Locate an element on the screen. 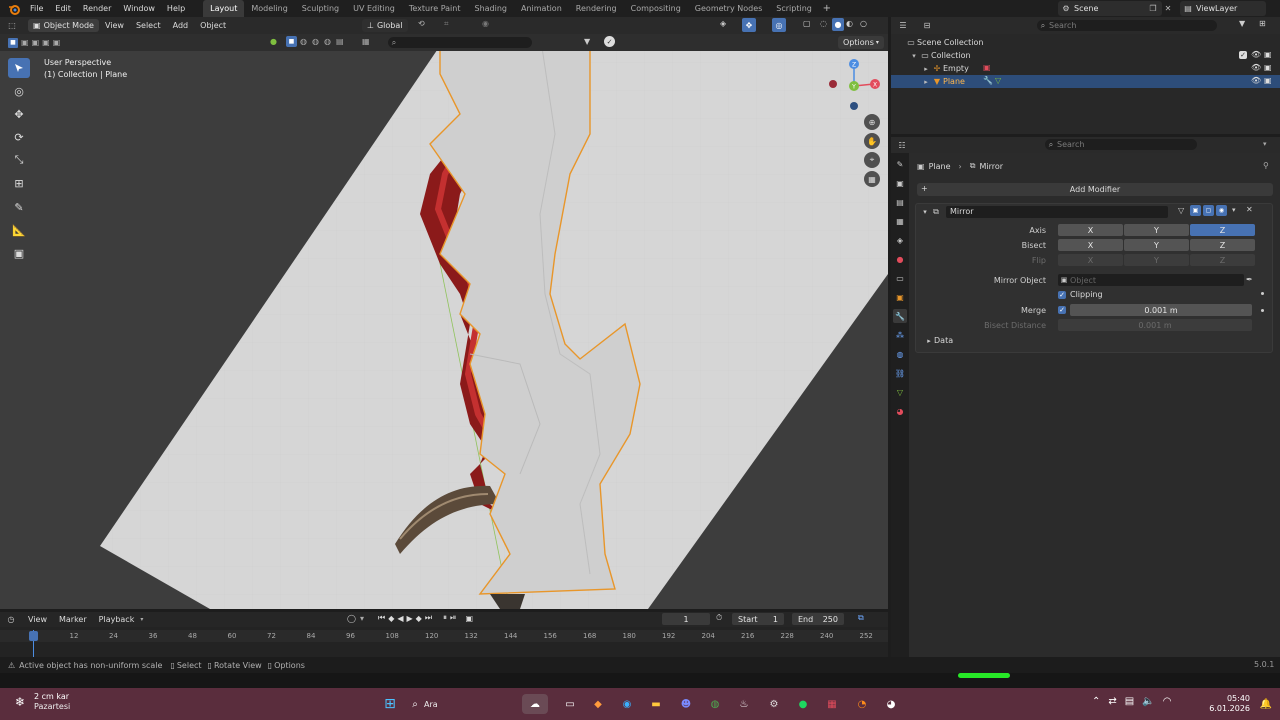 This screenshot has height=720, width=1280. tray-app-icon: ⇄ is located at coordinates (1112, 701).